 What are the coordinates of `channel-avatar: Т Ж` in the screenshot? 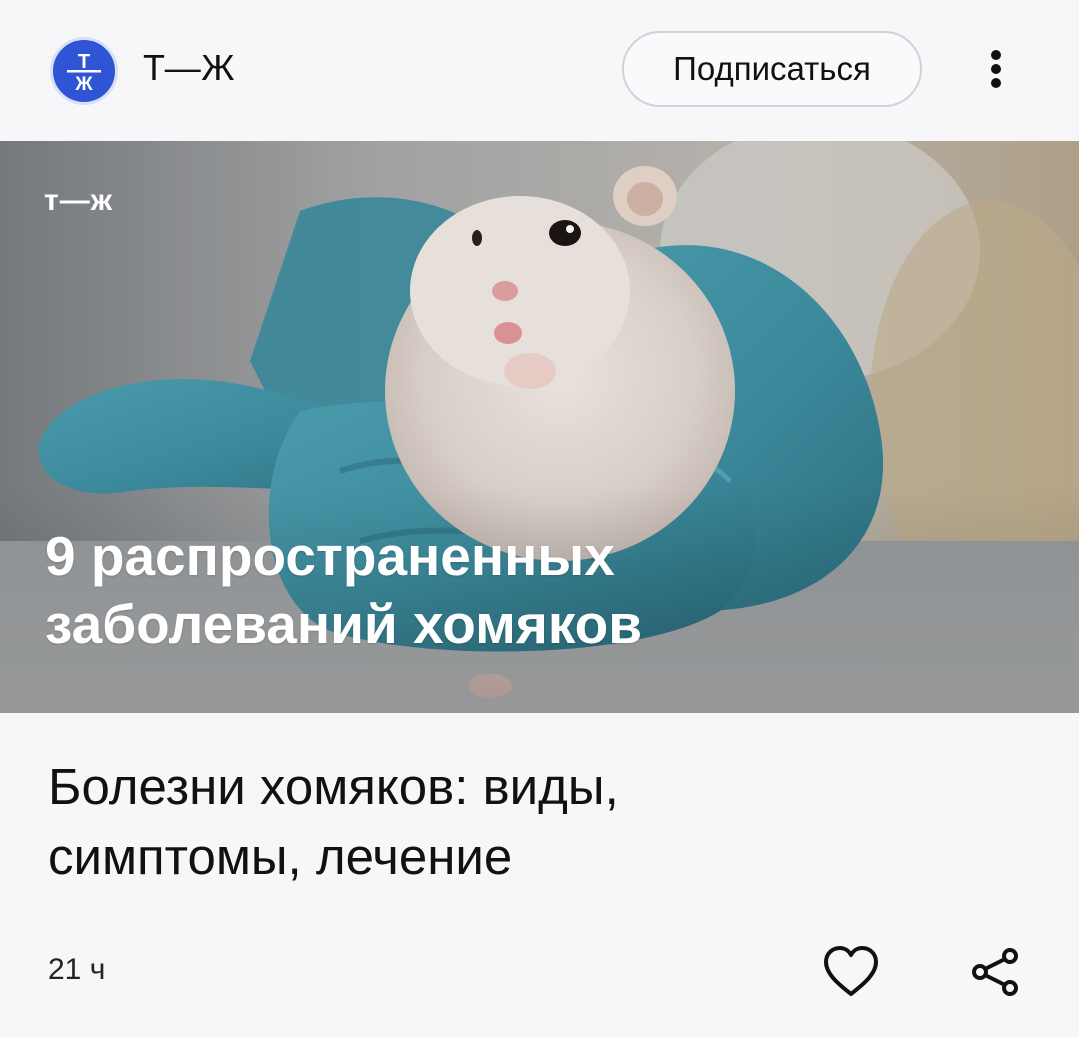 It's located at (84, 71).